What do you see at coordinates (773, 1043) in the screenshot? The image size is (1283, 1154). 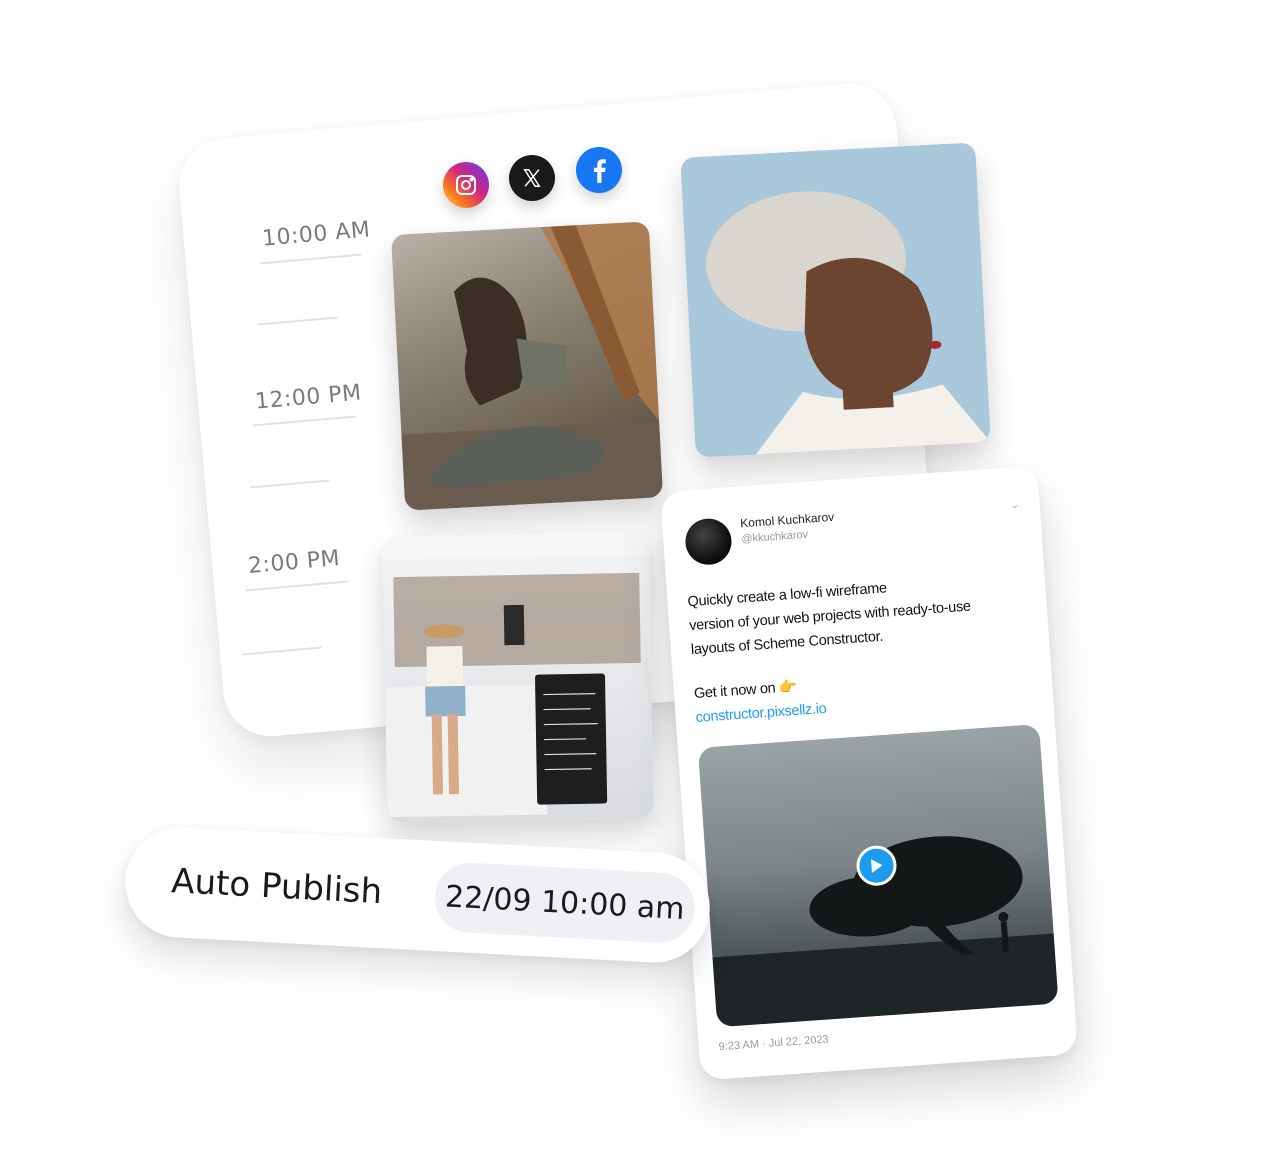 I see `tweet-timestamp: 9:23 AM · Jul 22, 2023` at bounding box center [773, 1043].